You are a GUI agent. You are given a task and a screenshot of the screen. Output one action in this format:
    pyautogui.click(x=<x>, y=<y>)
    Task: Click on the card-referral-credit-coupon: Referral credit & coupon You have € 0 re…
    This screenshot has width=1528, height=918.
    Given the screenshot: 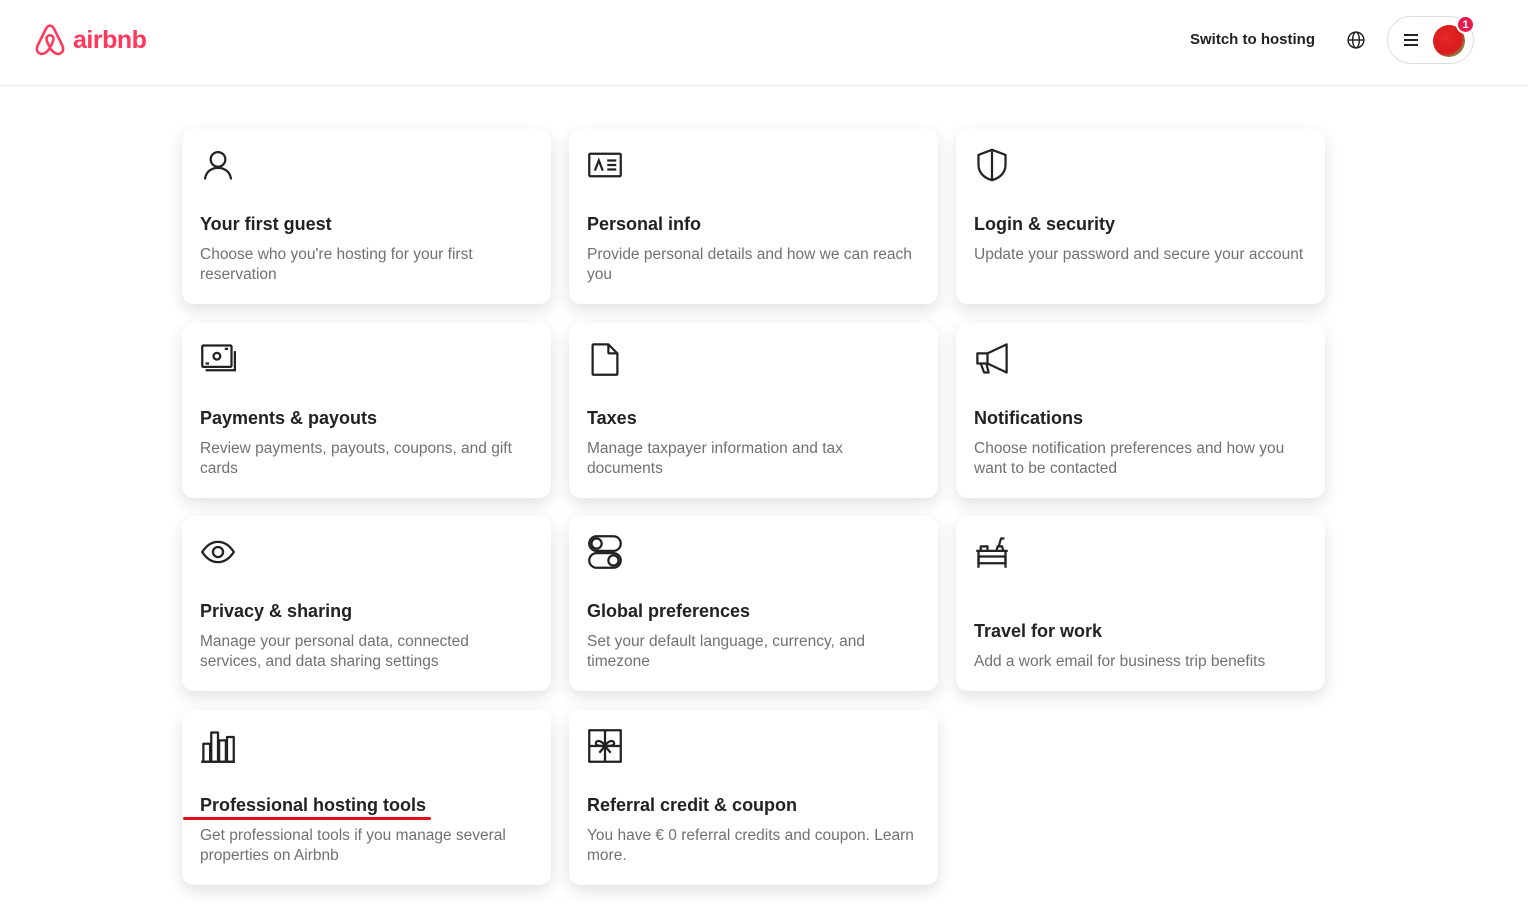 What is the action you would take?
    pyautogui.click(x=753, y=797)
    